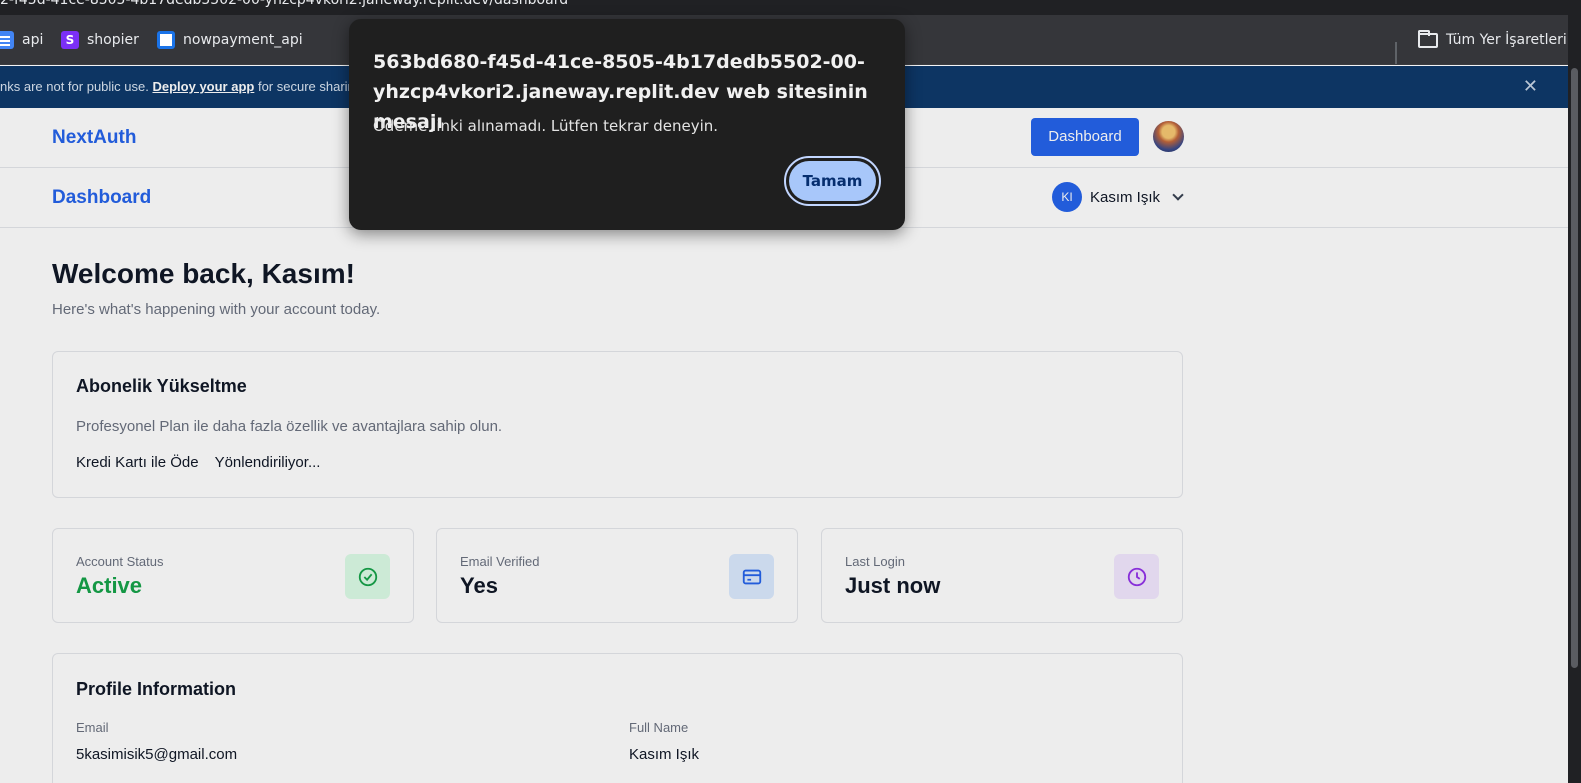 This screenshot has width=1581, height=783. I want to click on bookmark-label: shopier, so click(113, 40).